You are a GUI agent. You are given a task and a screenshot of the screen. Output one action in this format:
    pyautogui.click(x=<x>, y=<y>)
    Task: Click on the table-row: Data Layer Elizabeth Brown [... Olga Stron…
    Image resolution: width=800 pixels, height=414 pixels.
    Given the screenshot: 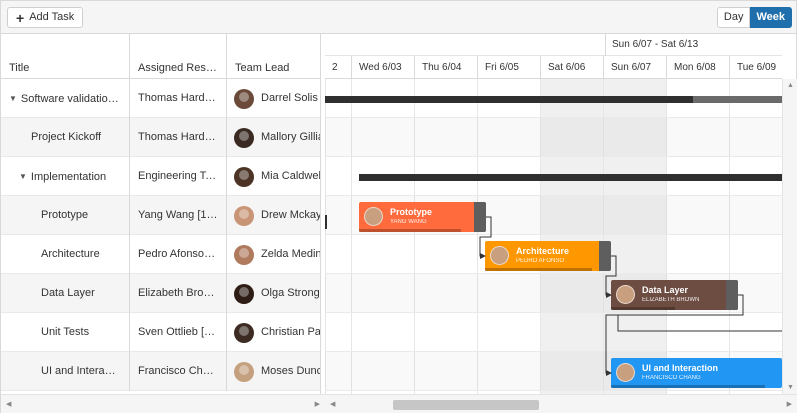 What is the action you would take?
    pyautogui.click(x=160, y=293)
    